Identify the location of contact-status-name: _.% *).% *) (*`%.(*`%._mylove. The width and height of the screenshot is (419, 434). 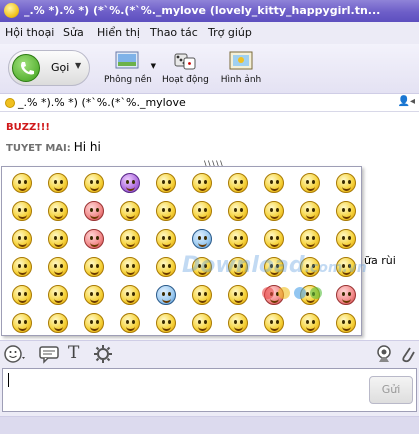
(102, 102).